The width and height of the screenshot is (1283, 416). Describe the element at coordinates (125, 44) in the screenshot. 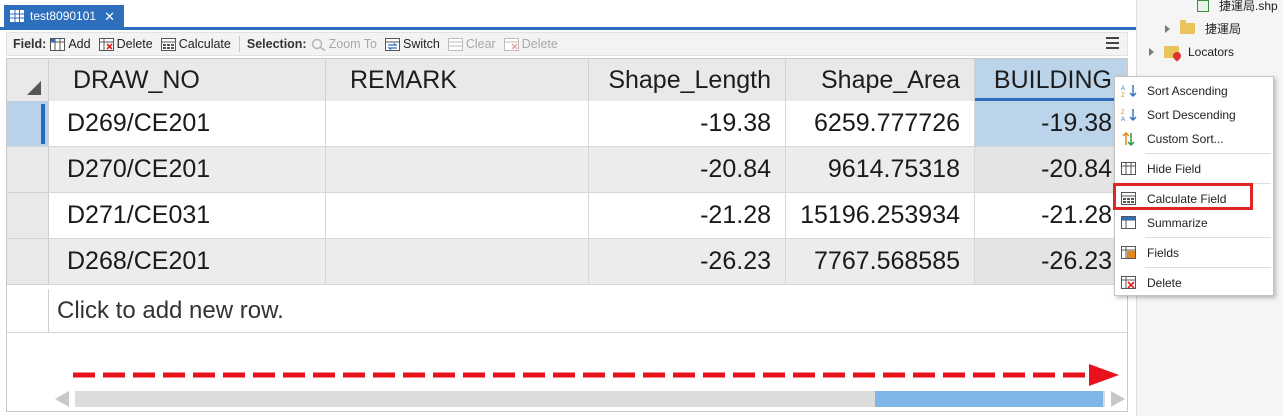

I see `delete-field-button: Delete` at that location.